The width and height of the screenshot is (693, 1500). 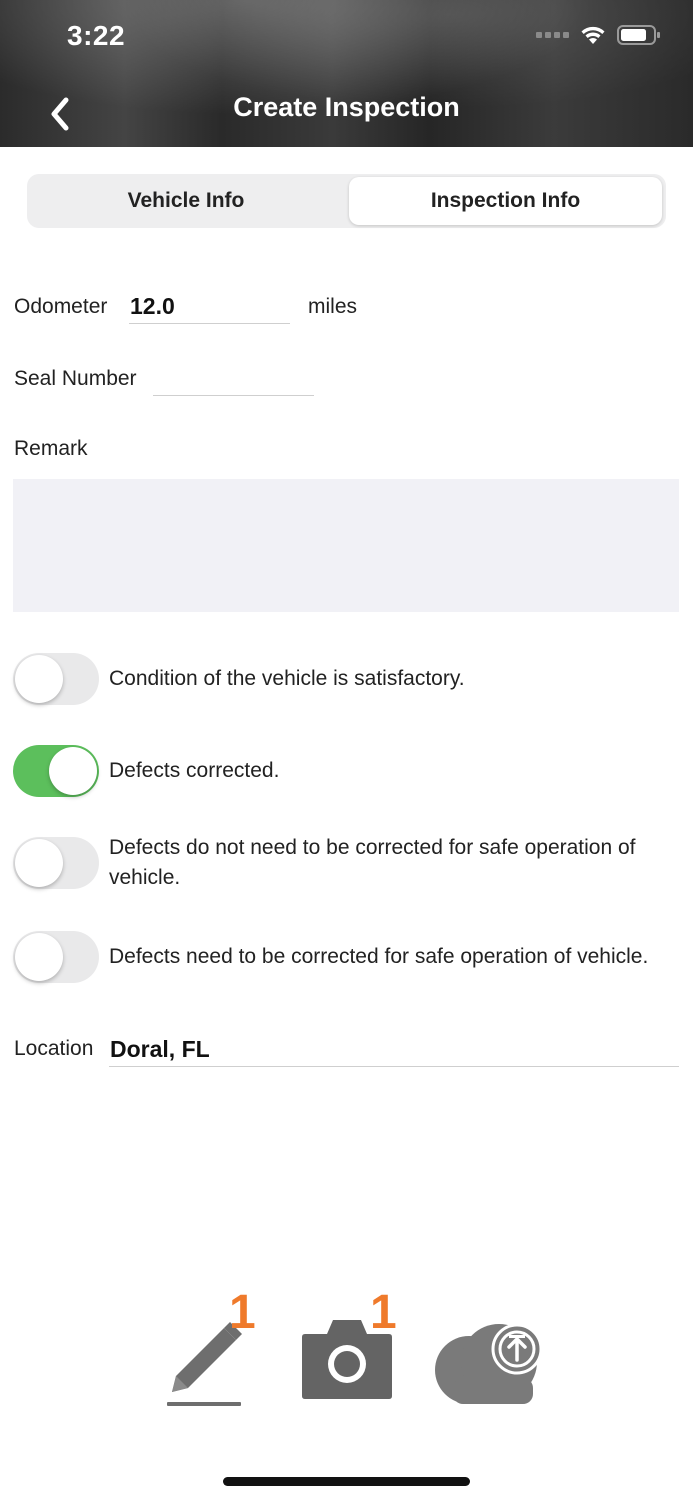 I want to click on remark-textarea, so click(x=346, y=545).